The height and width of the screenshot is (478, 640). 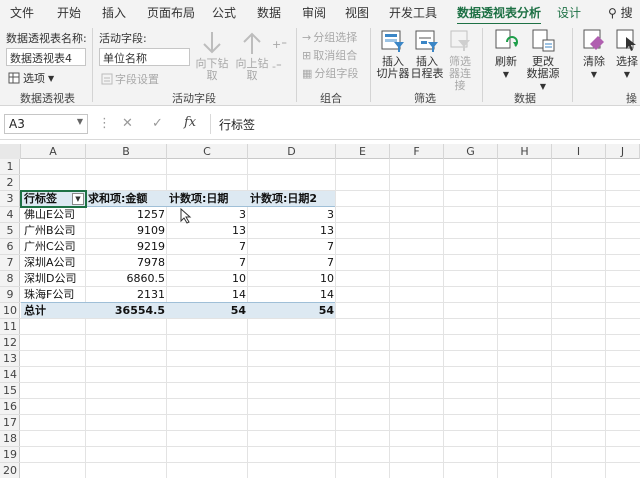 What do you see at coordinates (10, 470) in the screenshot?
I see `row-header: 20` at bounding box center [10, 470].